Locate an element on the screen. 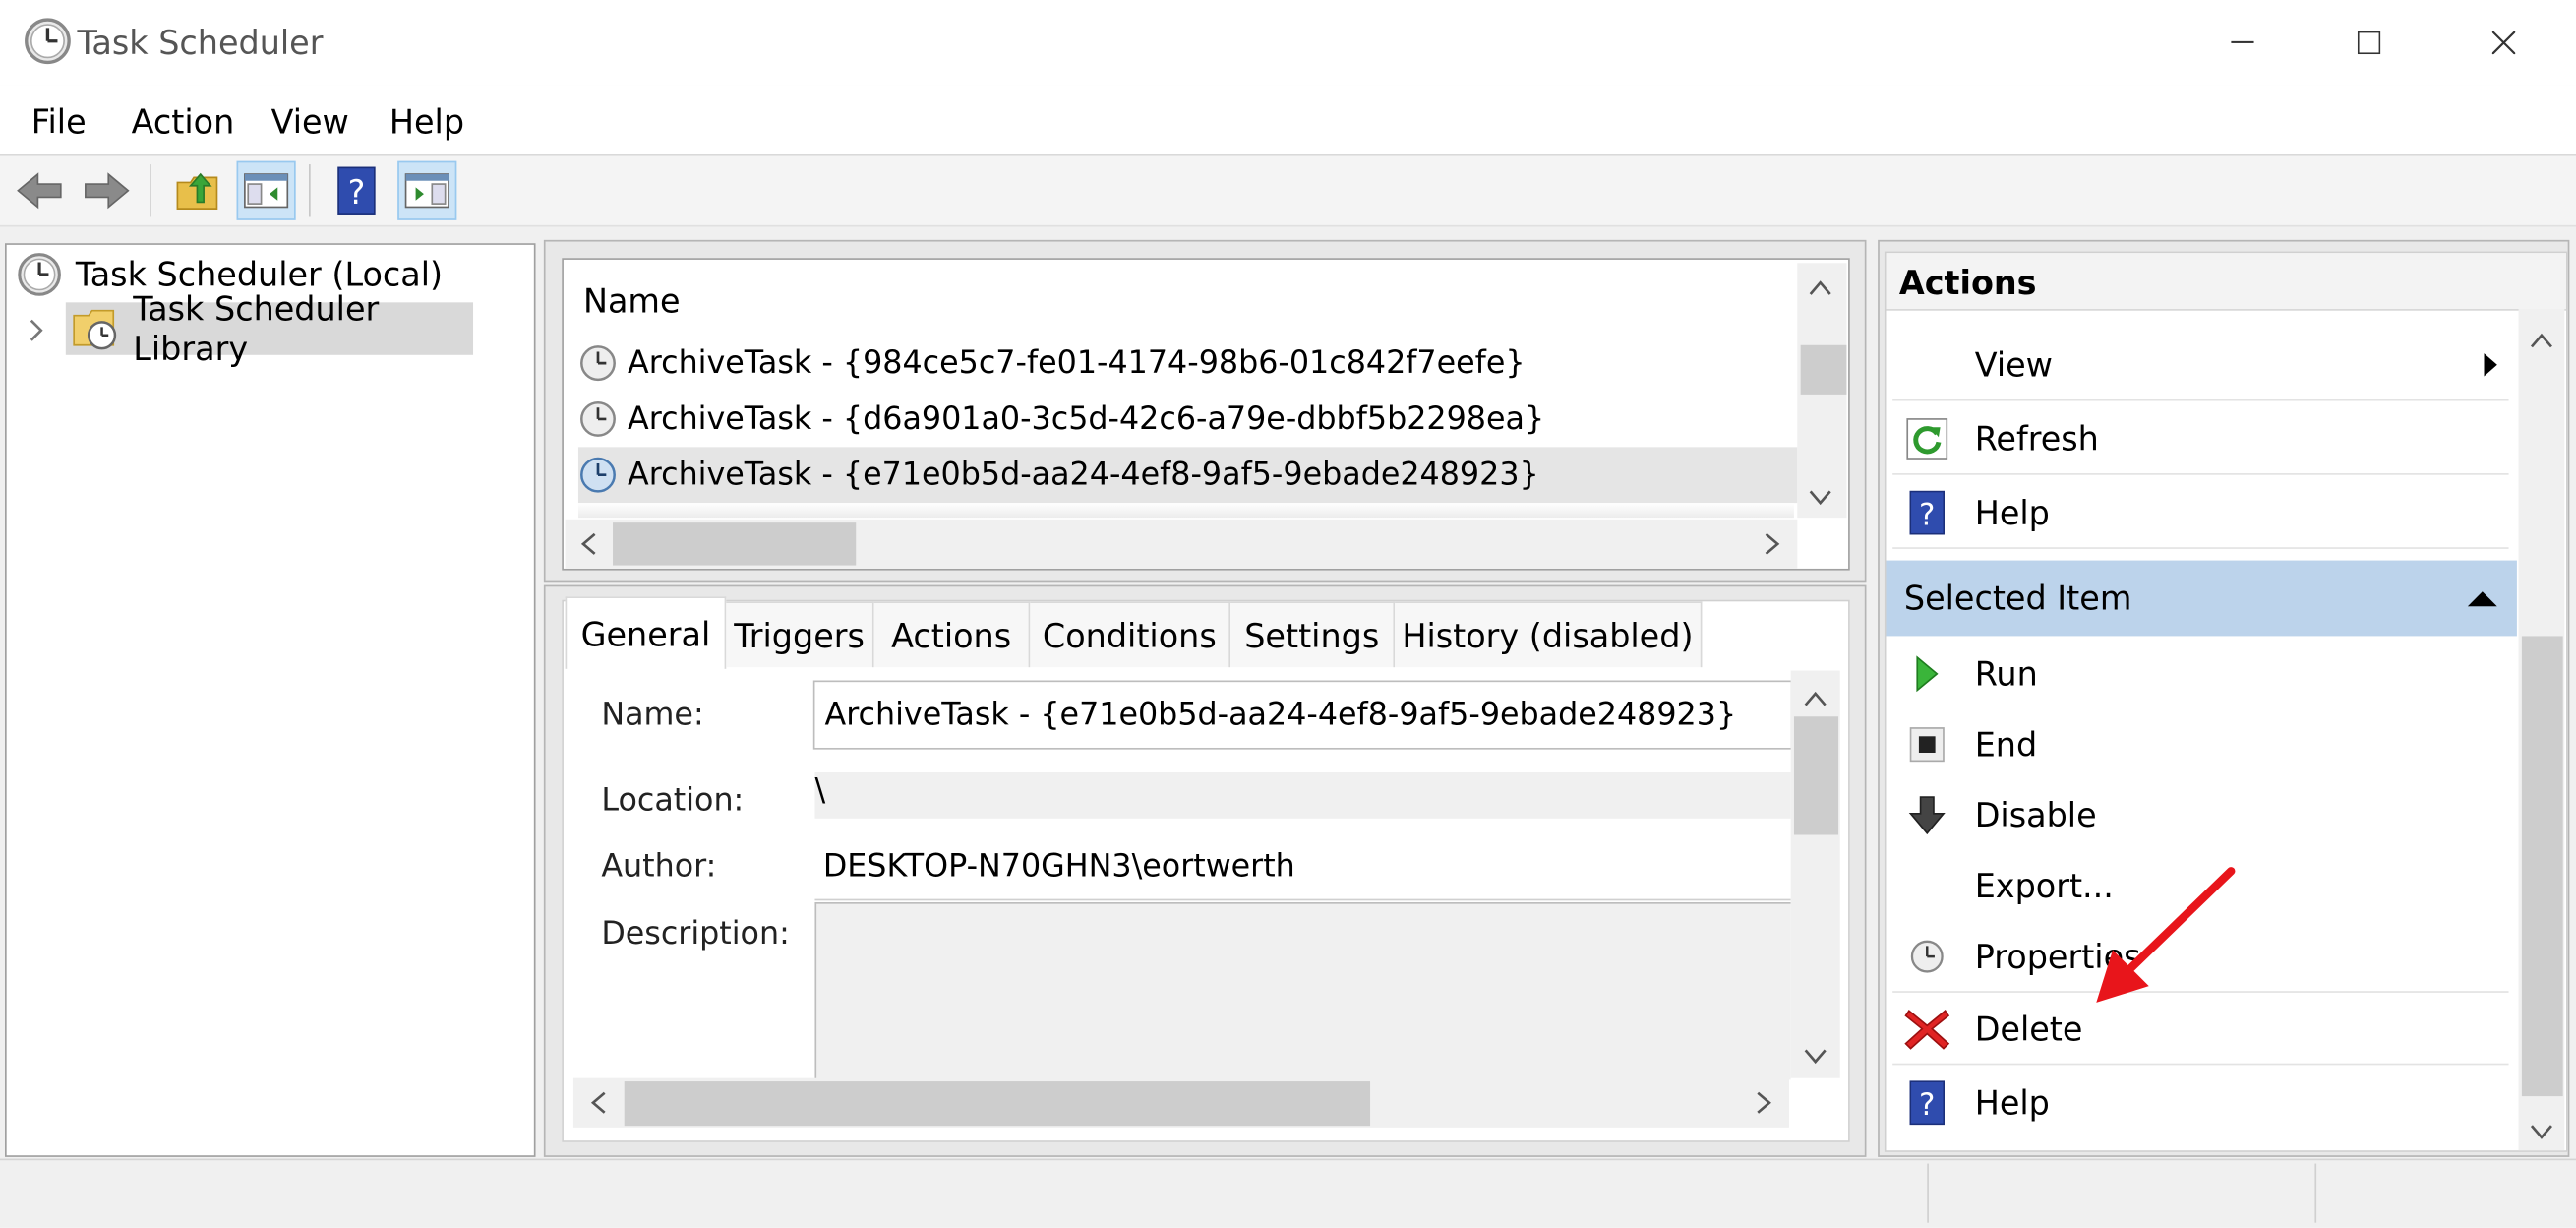 This screenshot has width=2576, height=1228. submenu-arrow-icon is located at coordinates (2491, 364).